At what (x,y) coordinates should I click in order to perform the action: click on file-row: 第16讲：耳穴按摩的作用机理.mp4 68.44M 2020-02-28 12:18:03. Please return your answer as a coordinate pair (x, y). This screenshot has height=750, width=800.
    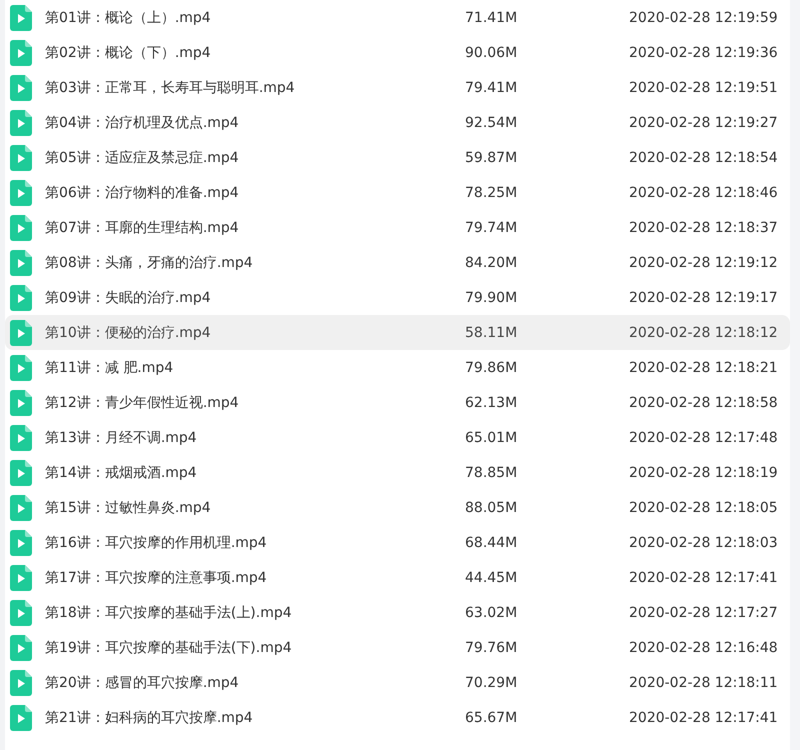
    Looking at the image, I should click on (397, 542).